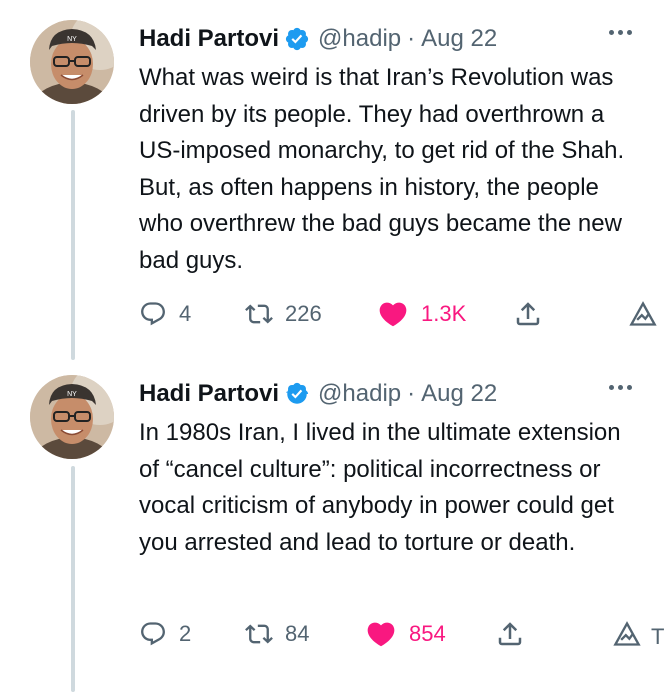 The width and height of the screenshot is (664, 692). Describe the element at coordinates (303, 313) in the screenshot. I see `retweet-count: 226` at that location.